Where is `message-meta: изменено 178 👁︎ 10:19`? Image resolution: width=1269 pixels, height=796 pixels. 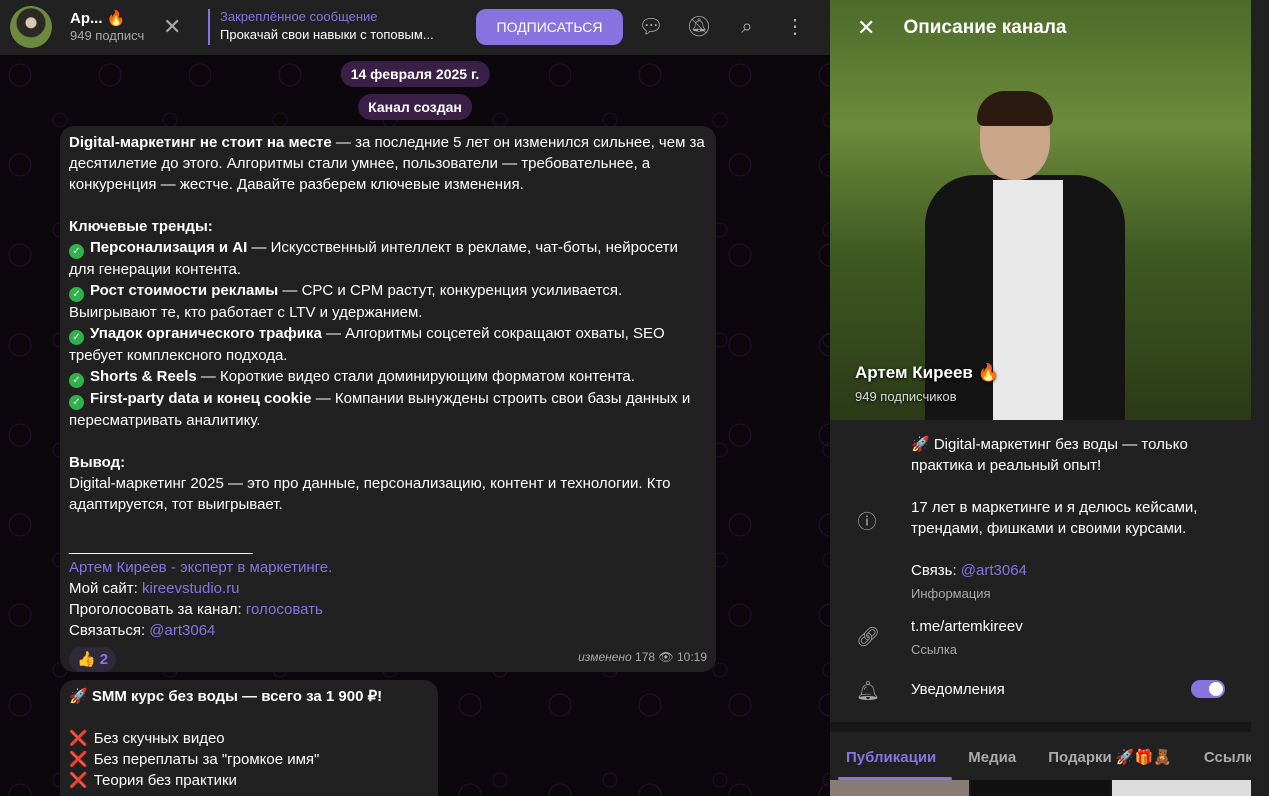
message-meta: изменено 178 👁︎ 10:19 is located at coordinates (642, 657).